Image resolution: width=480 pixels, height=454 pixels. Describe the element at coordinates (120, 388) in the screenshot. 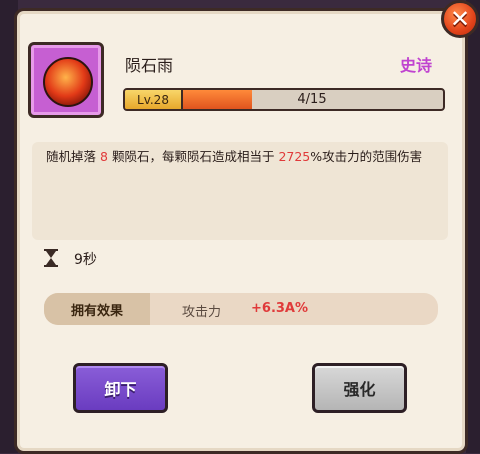

I see `unequip-button: 卸下` at that location.